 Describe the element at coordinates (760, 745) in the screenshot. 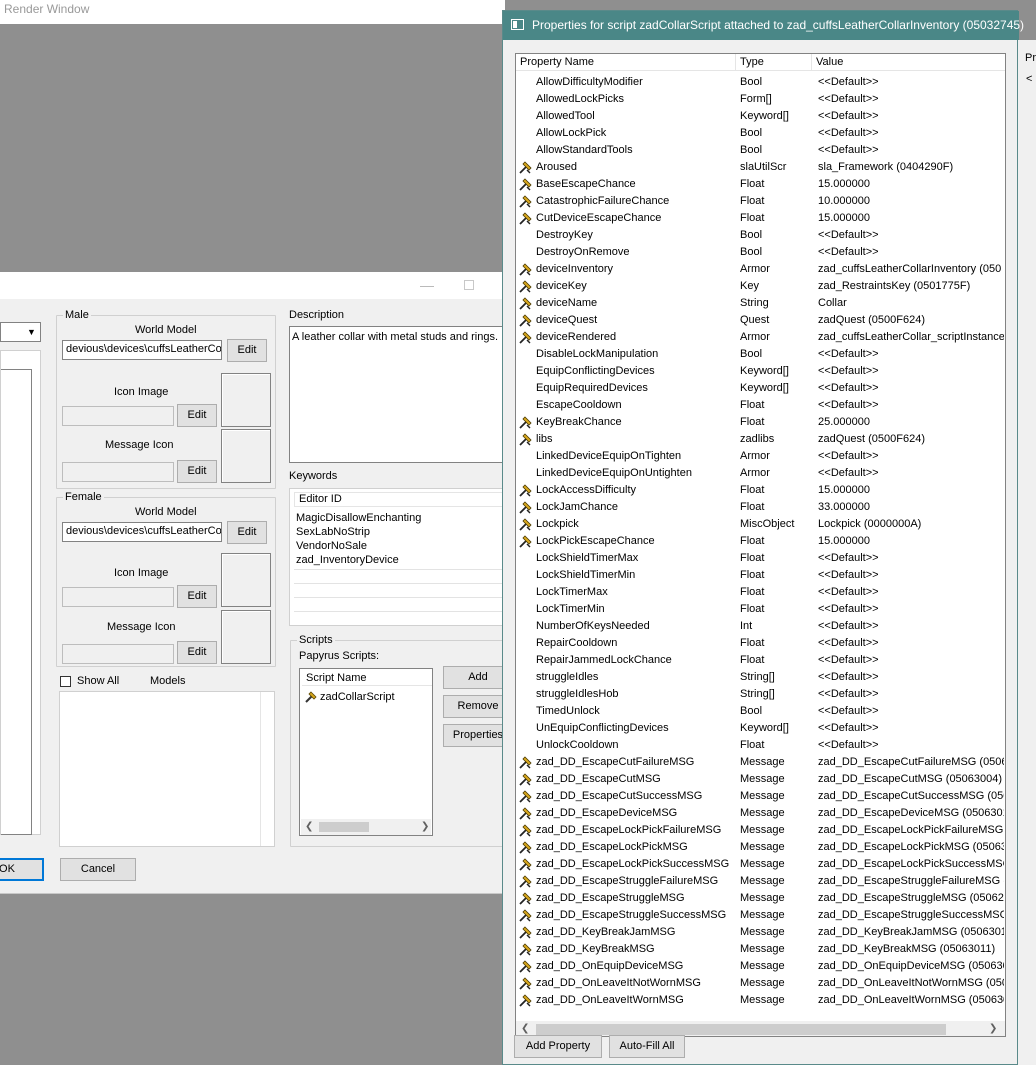

I see `property-row: UnlockCooldown Float <<Default>>` at that location.